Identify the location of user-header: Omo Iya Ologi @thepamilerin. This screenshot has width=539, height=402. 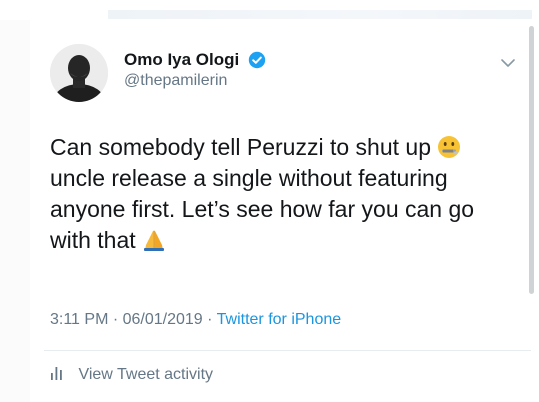
(195, 70).